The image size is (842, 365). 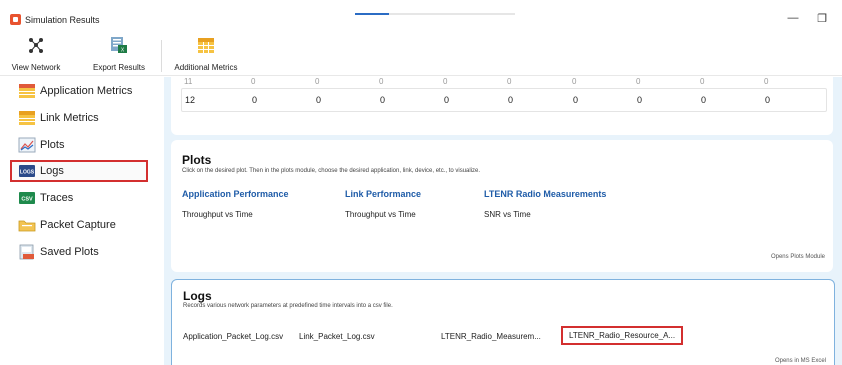 What do you see at coordinates (52, 145) in the screenshot?
I see `sidebar-item-label: Plots` at bounding box center [52, 145].